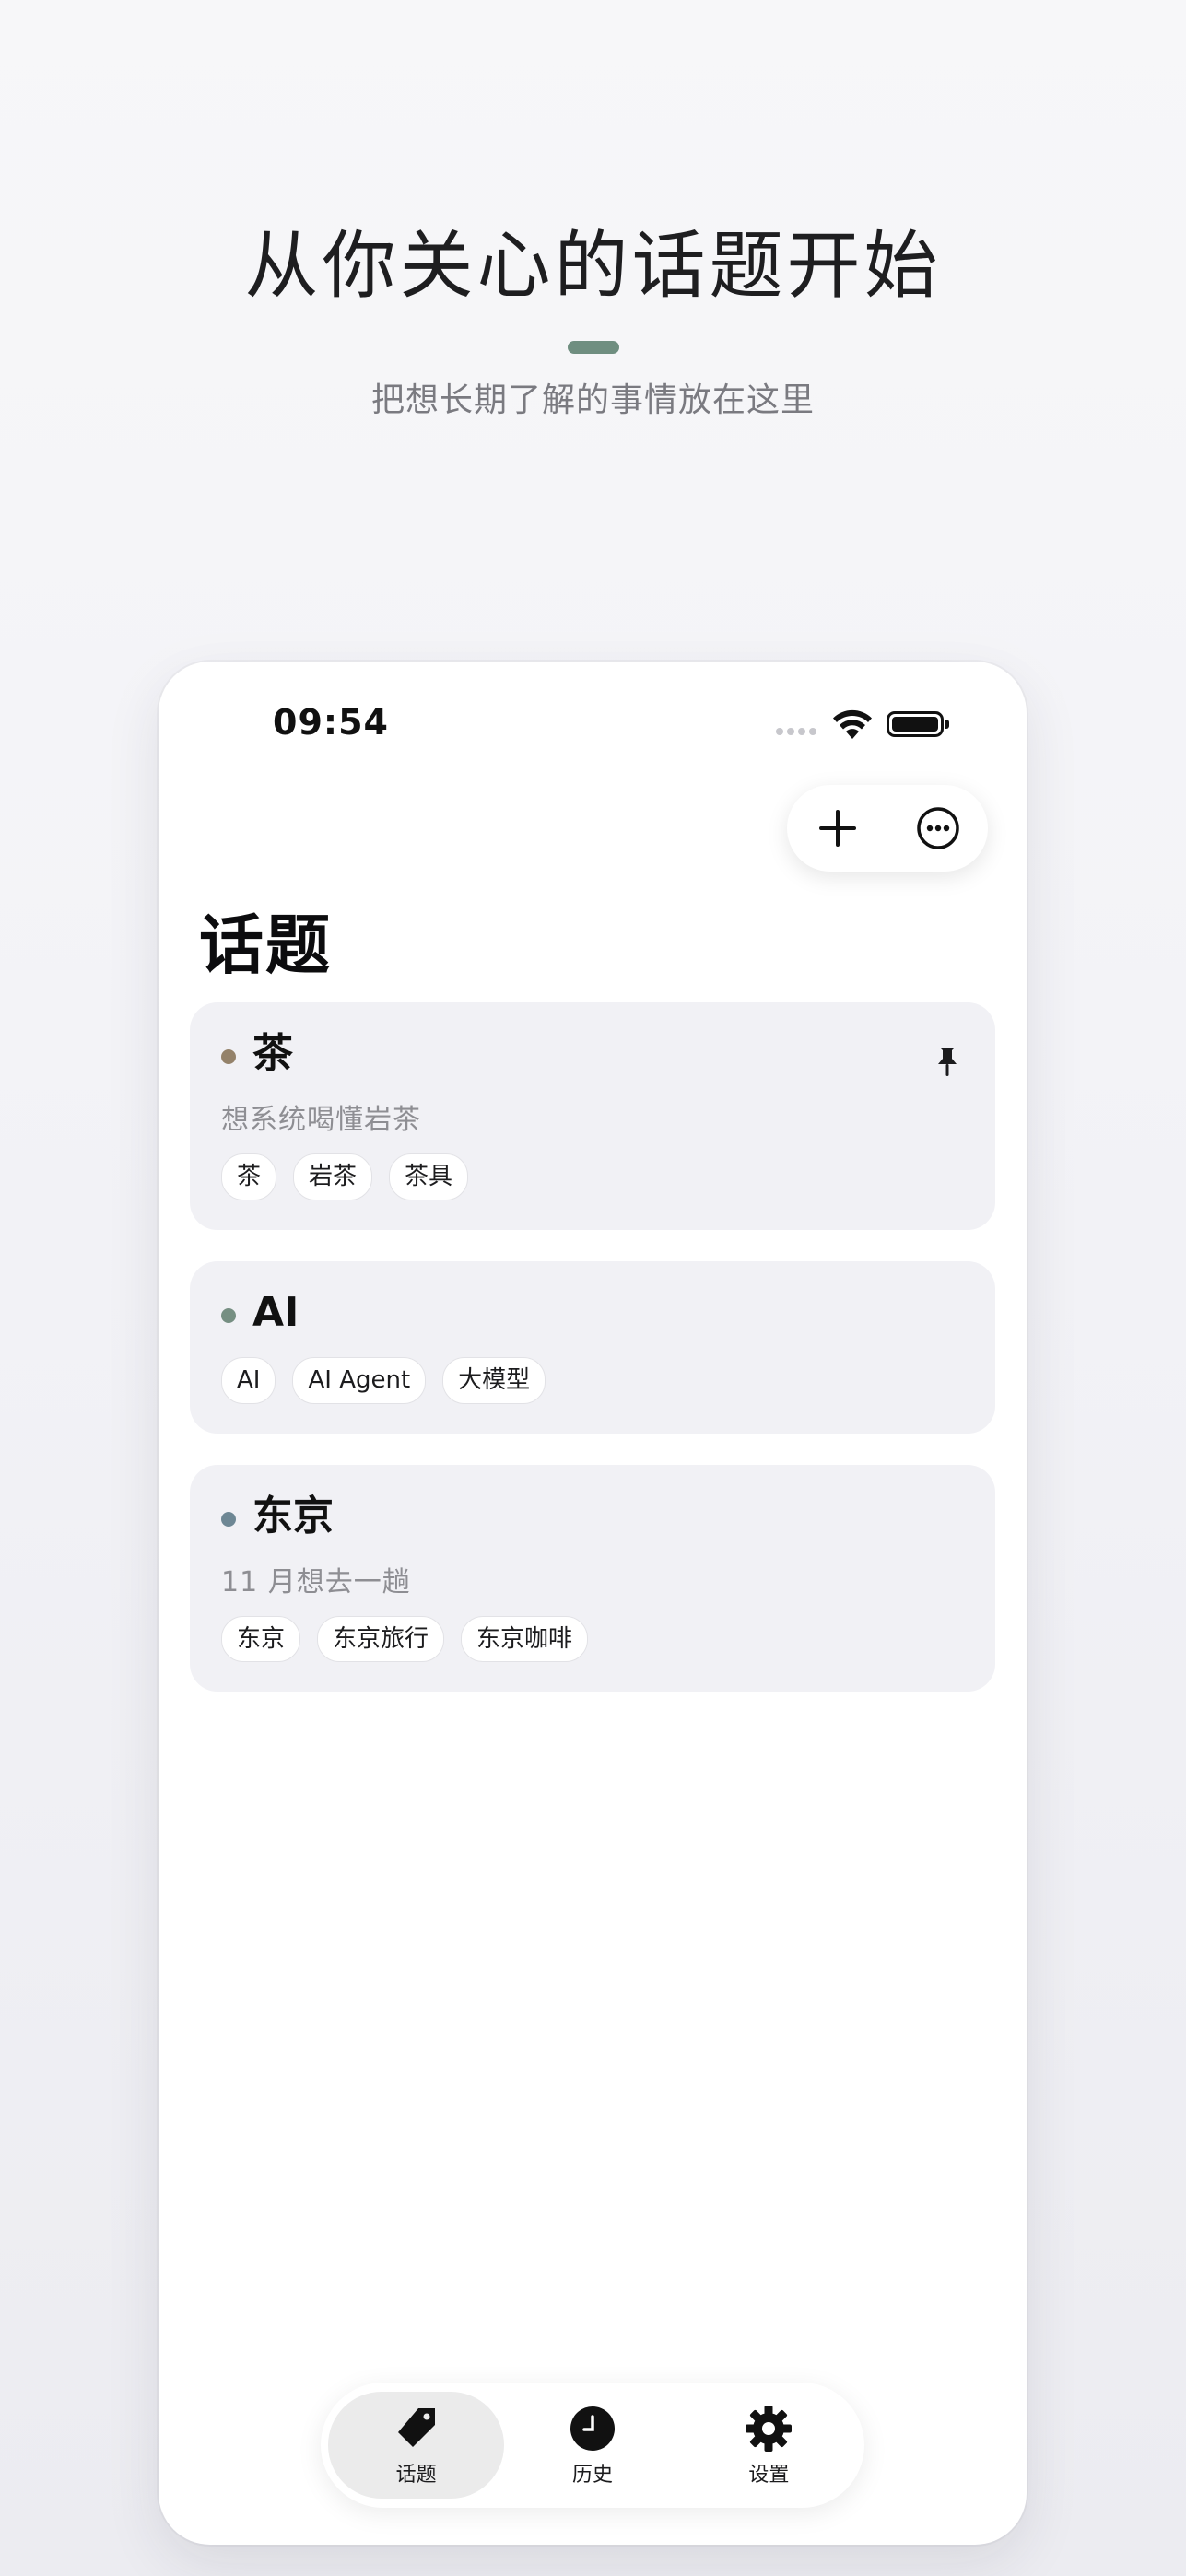  I want to click on tab-label: 设置, so click(769, 2475).